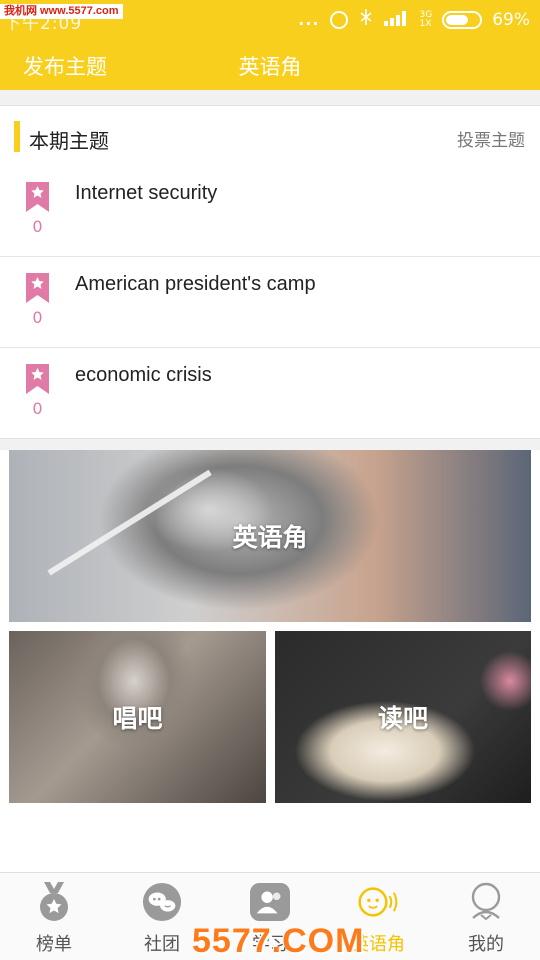 Image resolution: width=540 pixels, height=960 pixels. Describe the element at coordinates (511, 19) in the screenshot. I see `battery-percent: 69%` at that location.